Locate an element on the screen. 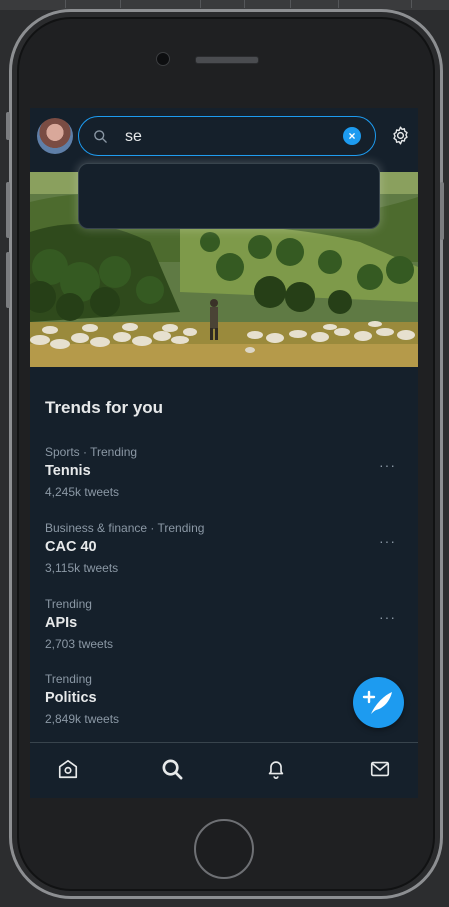 This screenshot has height=907, width=449. search-bar: se × is located at coordinates (227, 136).